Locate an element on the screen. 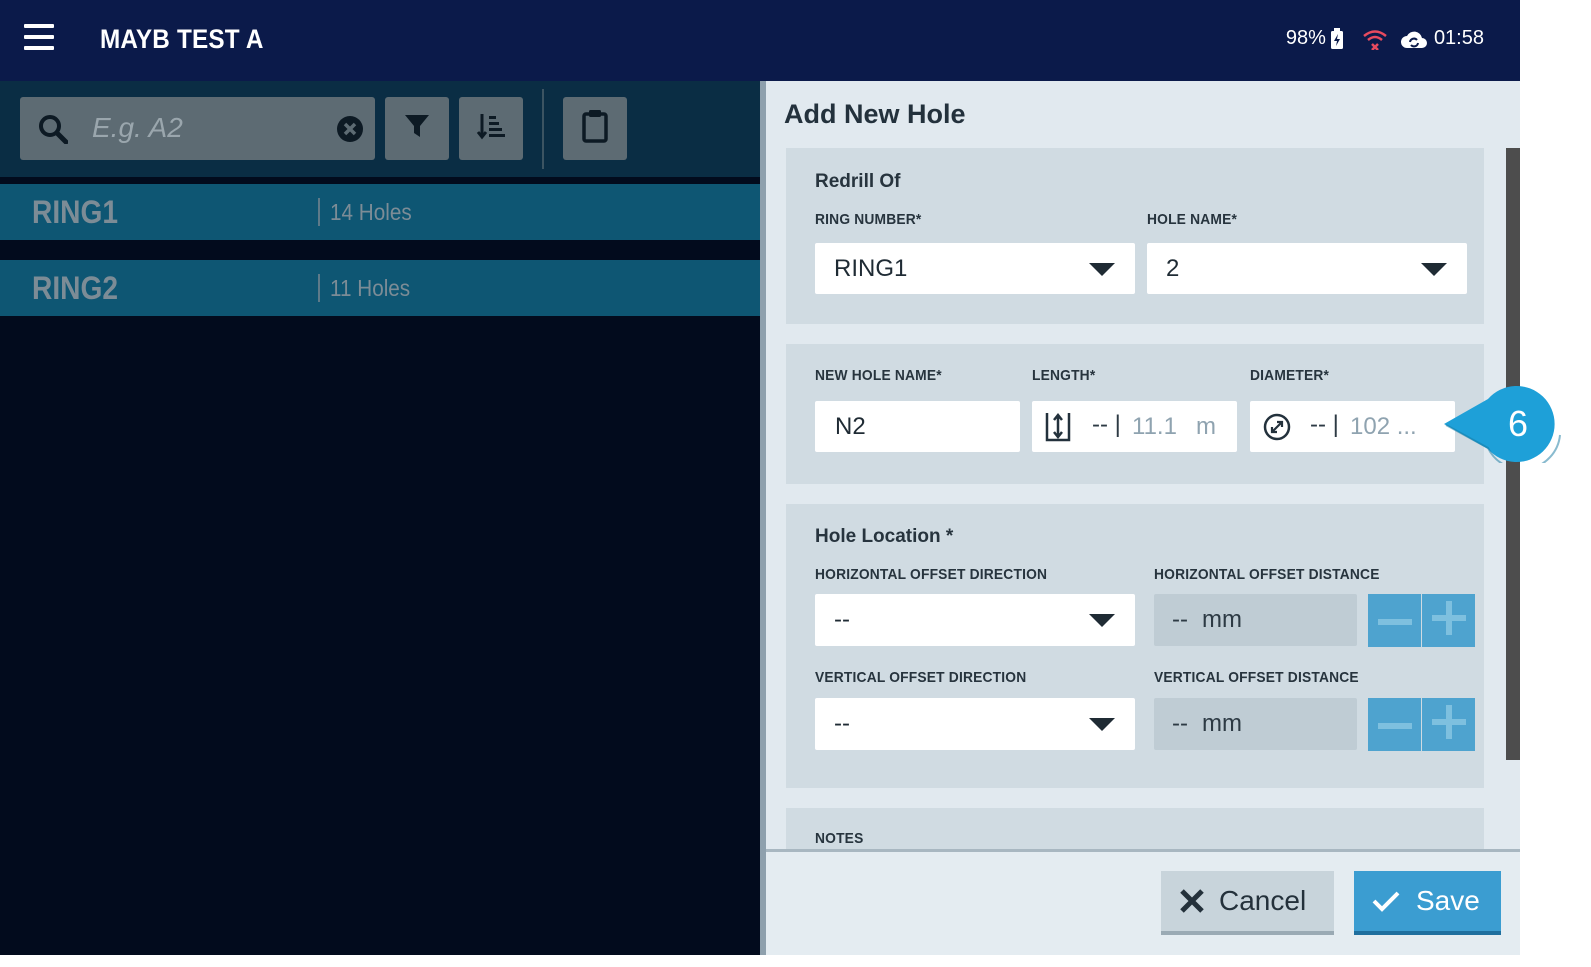 The height and width of the screenshot is (967, 1591). search-box is located at coordinates (197, 128).